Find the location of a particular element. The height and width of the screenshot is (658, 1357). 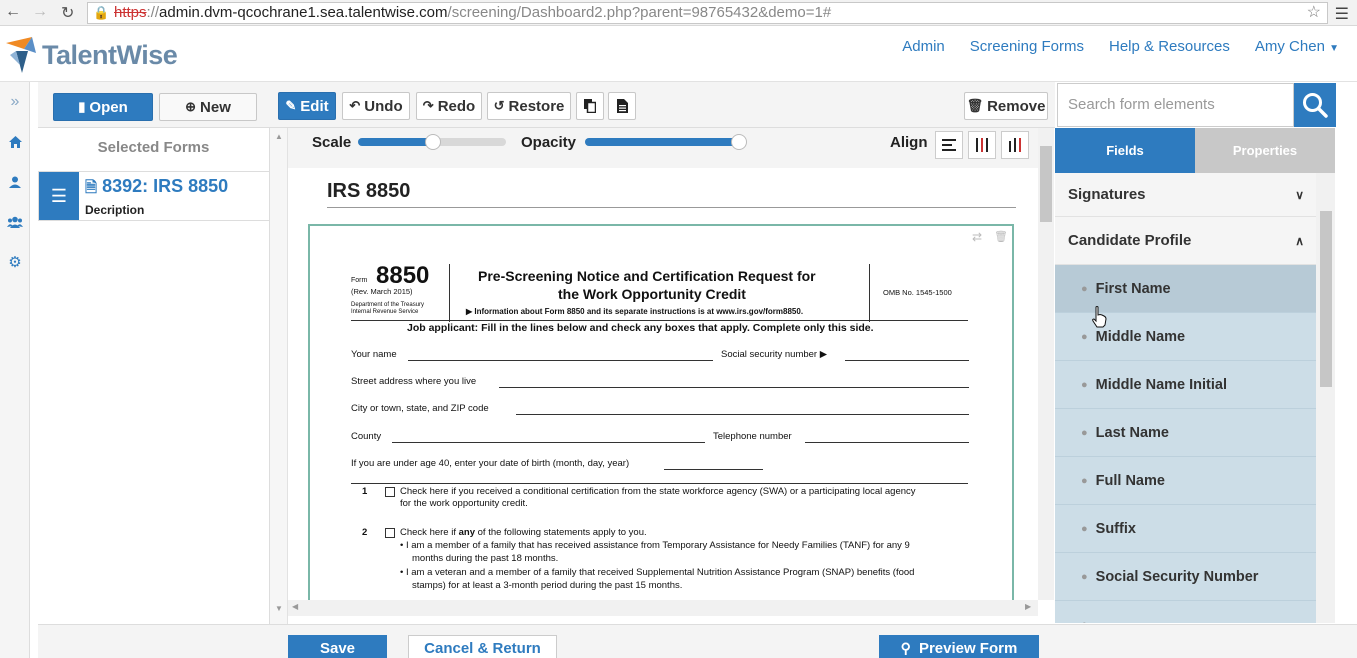

opacity-knob is located at coordinates (738, 142).